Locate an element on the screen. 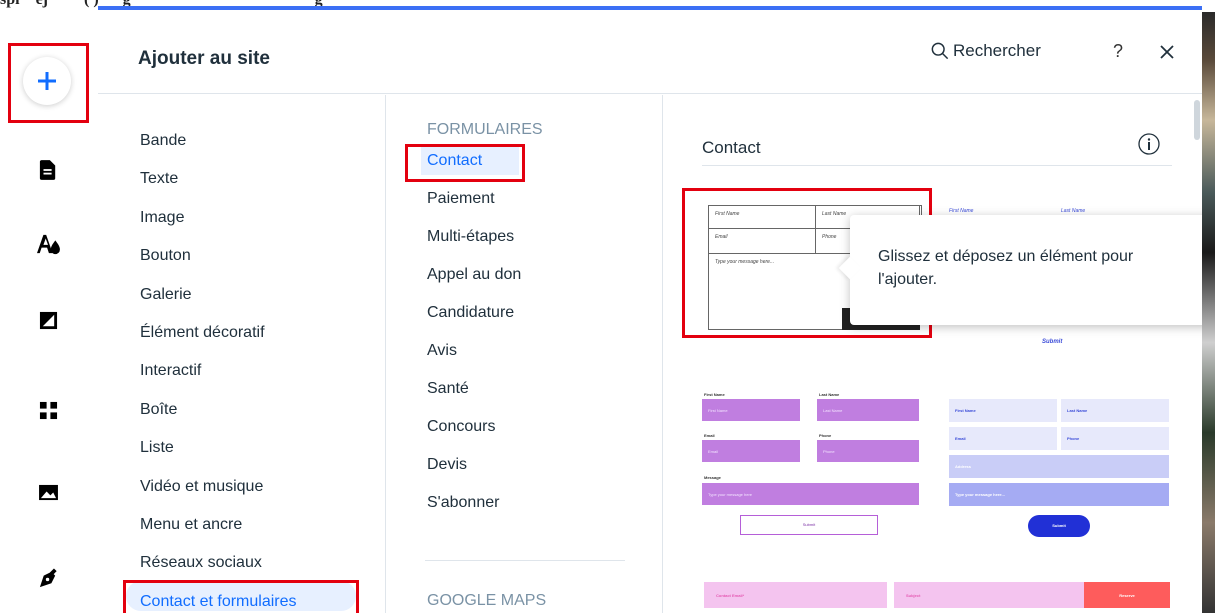 This screenshot has width=1215, height=613. form5-email: Contact Email* is located at coordinates (795, 595).